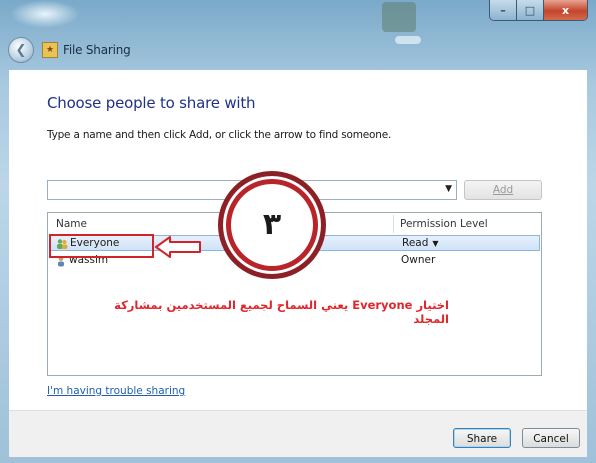 The image size is (596, 463). What do you see at coordinates (178, 247) in the screenshot?
I see `annotation-arrow-icon` at bounding box center [178, 247].